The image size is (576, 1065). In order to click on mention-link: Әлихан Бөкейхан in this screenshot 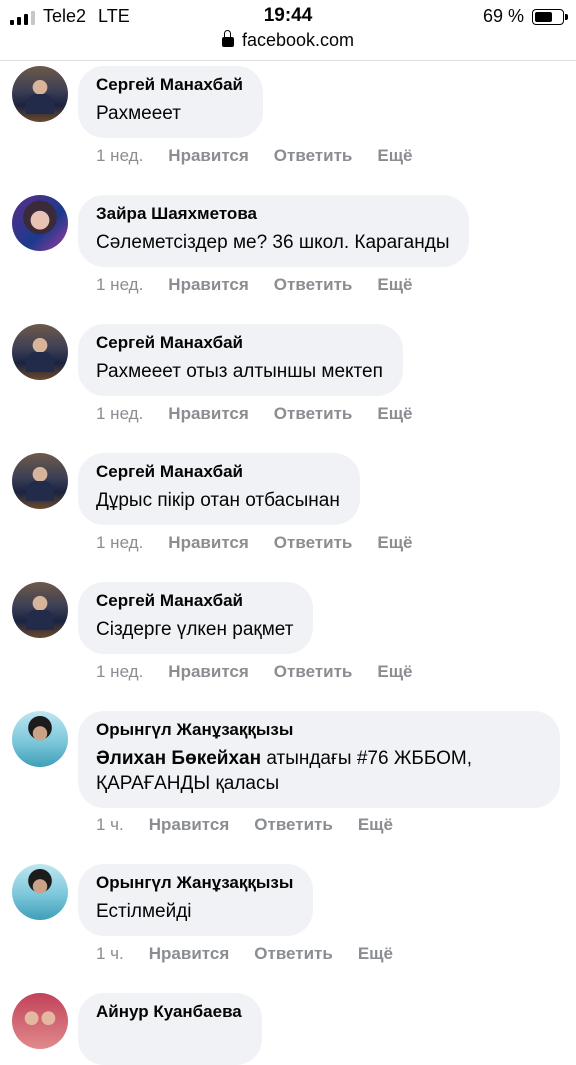, I will do `click(178, 758)`.